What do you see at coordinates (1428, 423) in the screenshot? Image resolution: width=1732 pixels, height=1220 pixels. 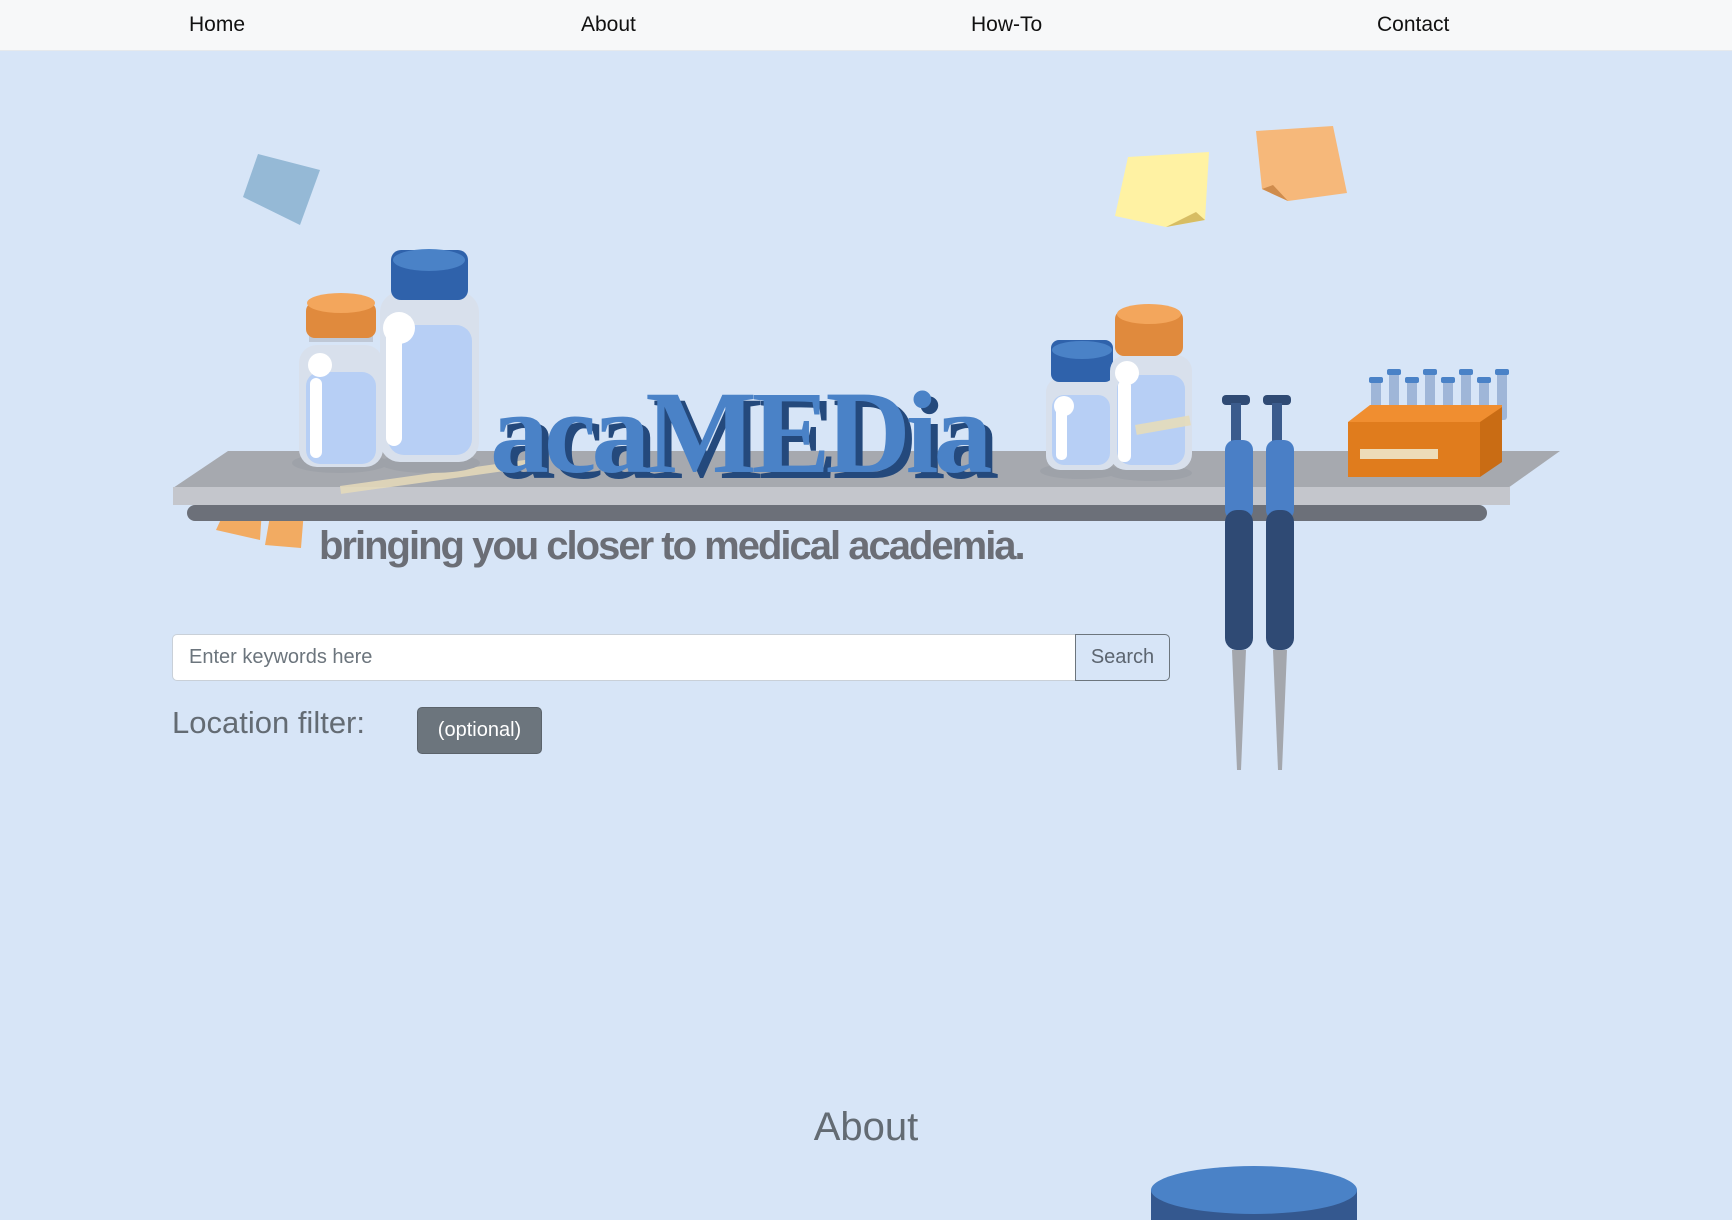 I see `test-tube-rack-icon` at bounding box center [1428, 423].